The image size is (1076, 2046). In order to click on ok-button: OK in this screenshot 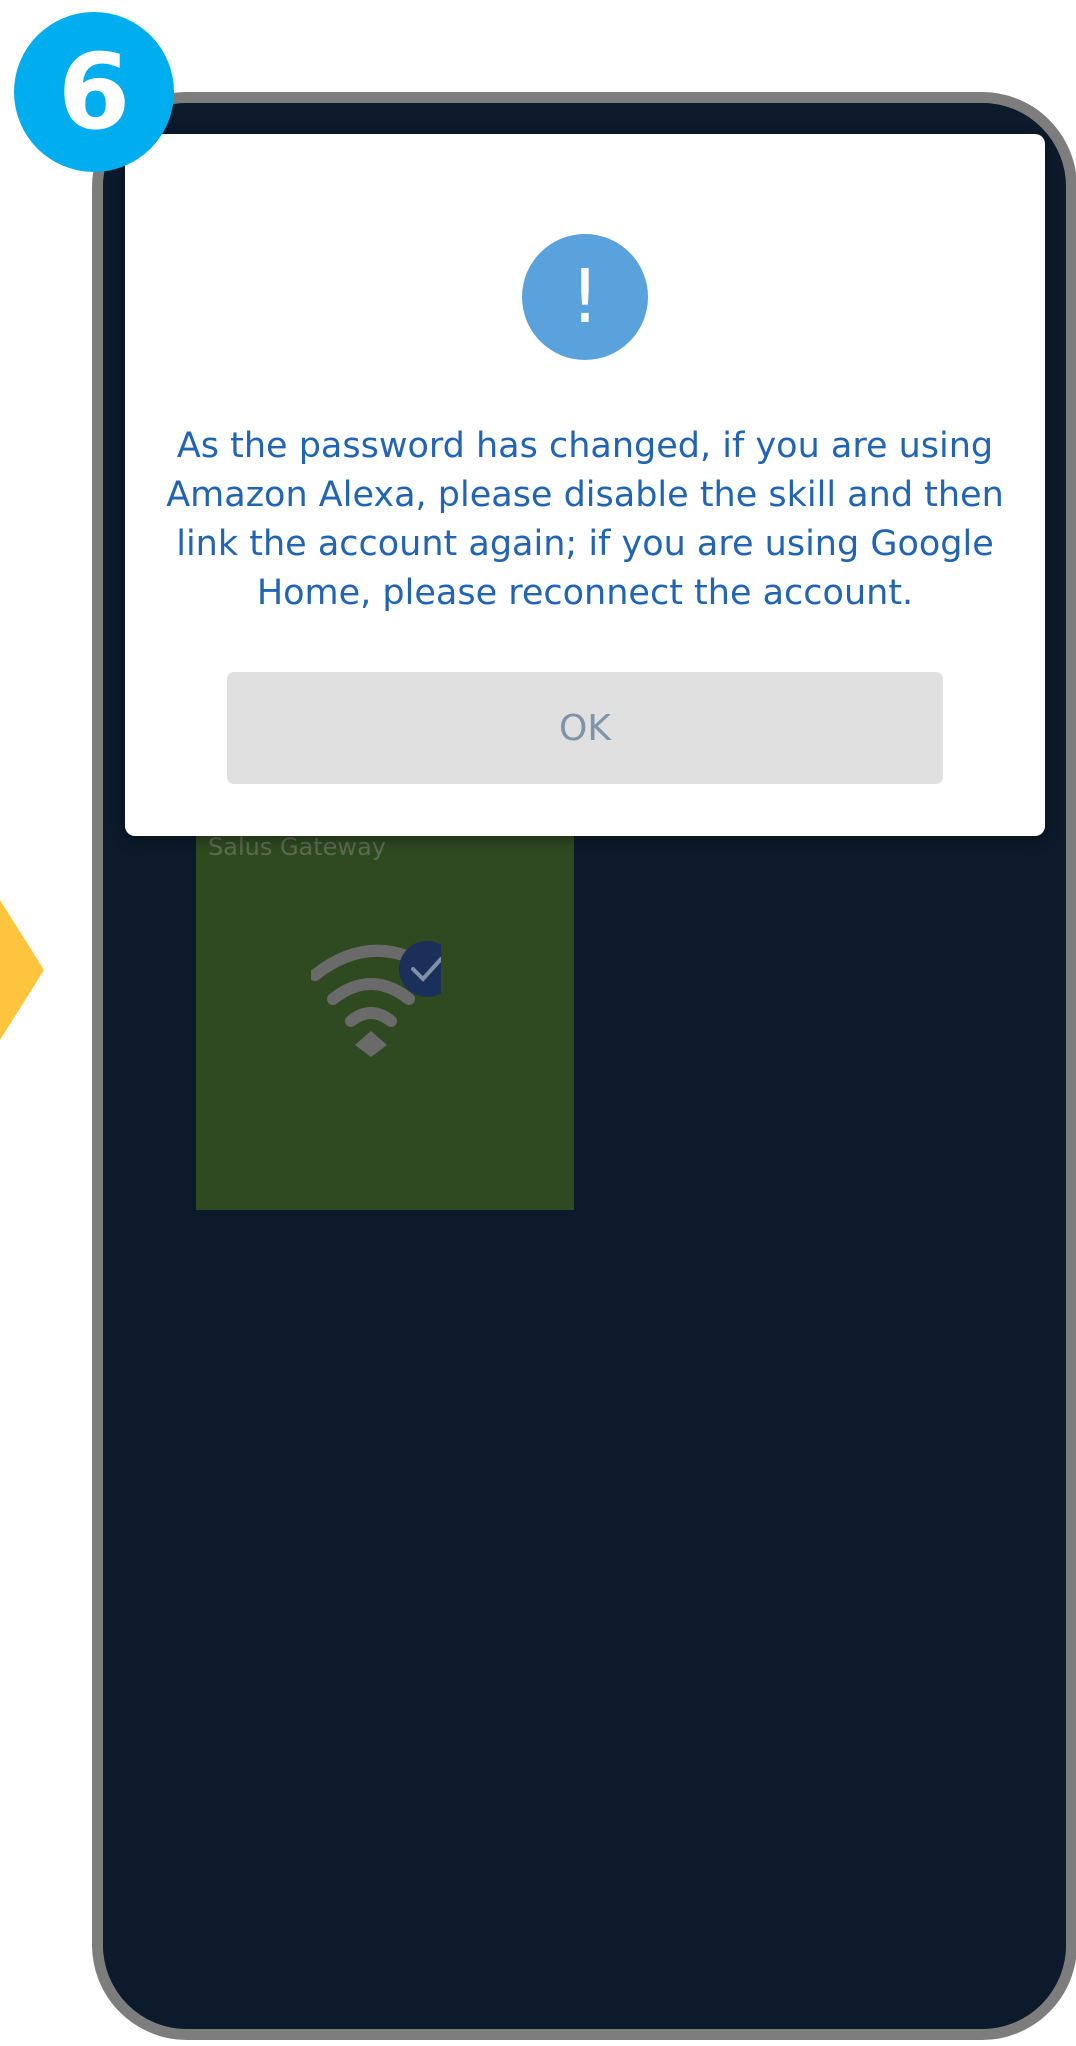, I will do `click(585, 728)`.